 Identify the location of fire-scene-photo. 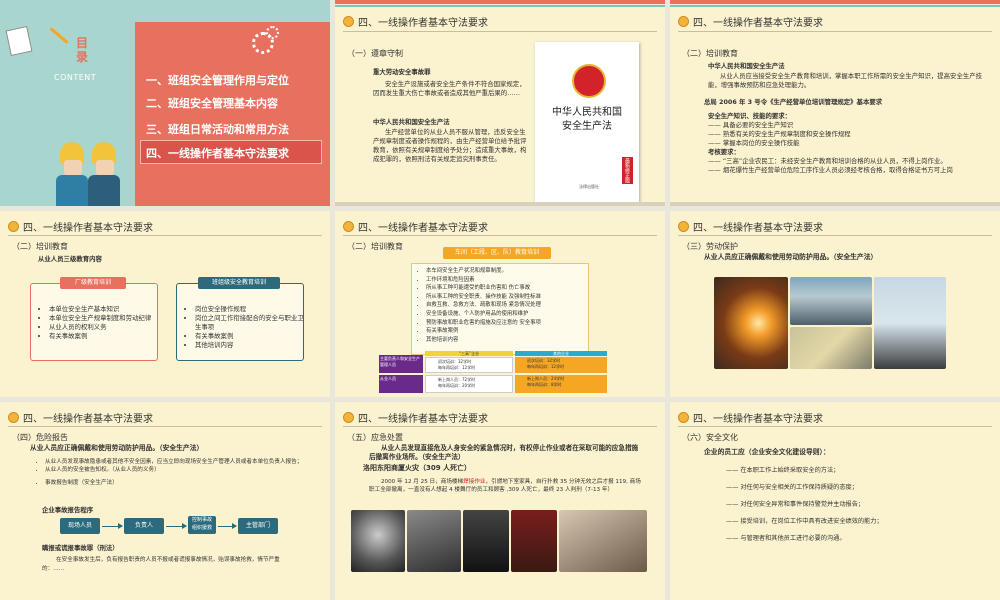
(378, 541).